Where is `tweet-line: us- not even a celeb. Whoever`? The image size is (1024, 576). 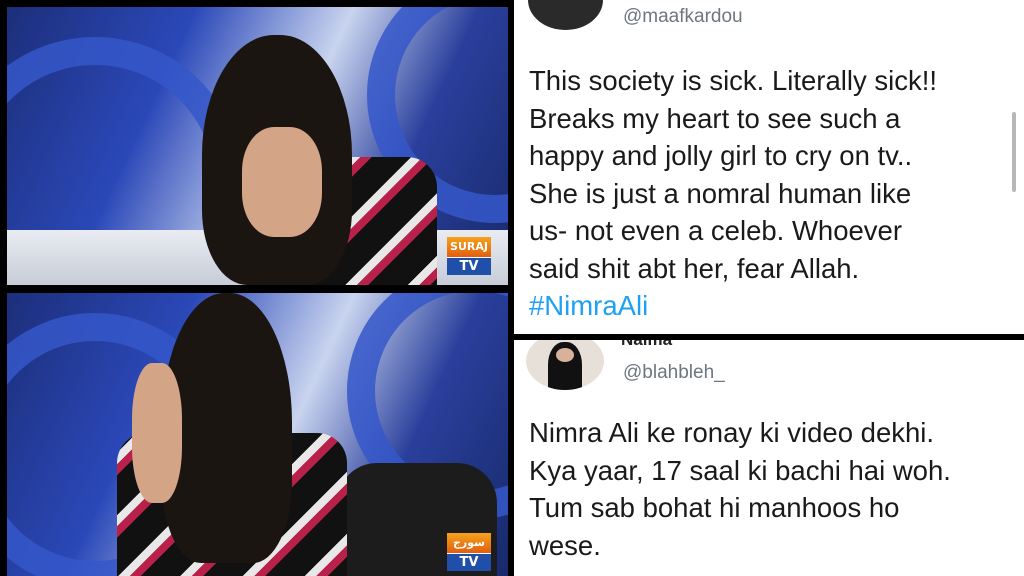 tweet-line: us- not even a celeb. Whoever is located at coordinates (715, 230).